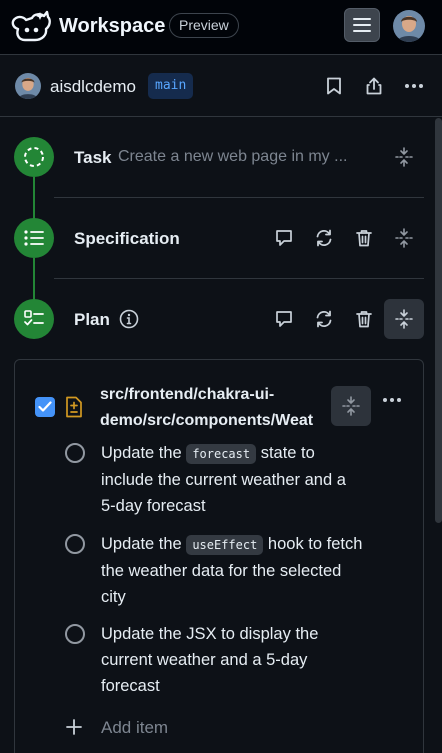 This screenshot has height=753, width=442. I want to click on user-avatar, so click(409, 26).